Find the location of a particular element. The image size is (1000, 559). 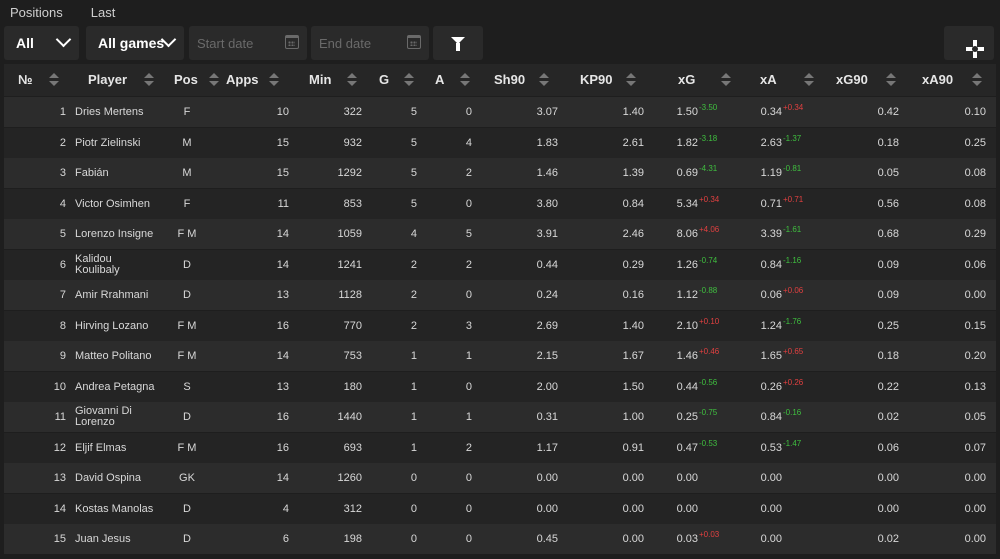

cell-xa90: 0.25 is located at coordinates (975, 143).